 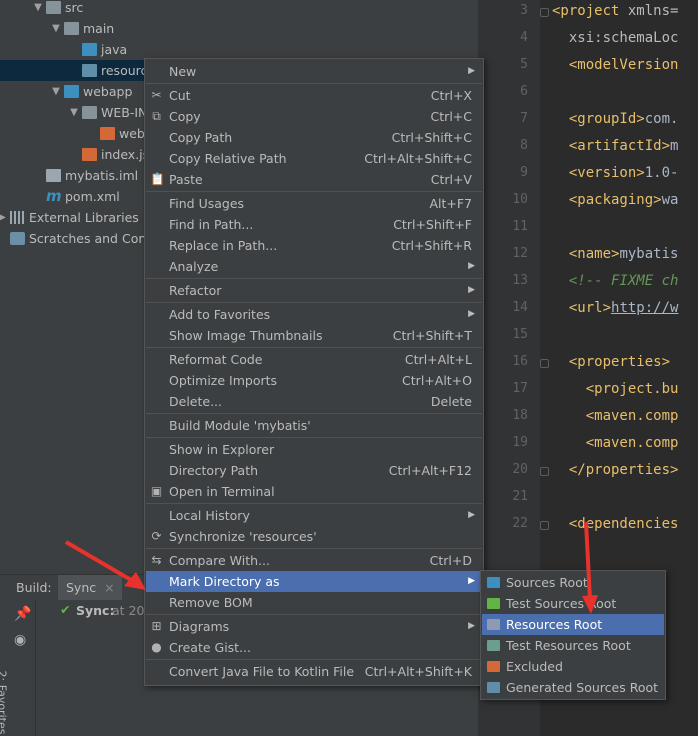 What do you see at coordinates (534, 666) in the screenshot?
I see `submenu-item-label: Excluded` at bounding box center [534, 666].